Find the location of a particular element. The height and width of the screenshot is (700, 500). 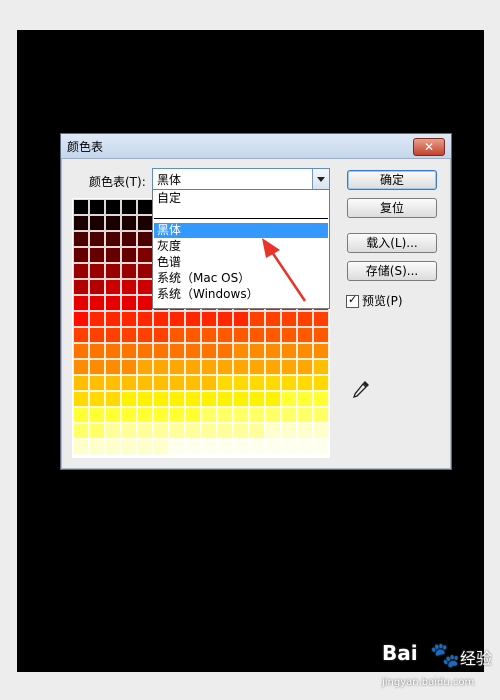

dropdown-item-custom: 自定 is located at coordinates (241, 198).